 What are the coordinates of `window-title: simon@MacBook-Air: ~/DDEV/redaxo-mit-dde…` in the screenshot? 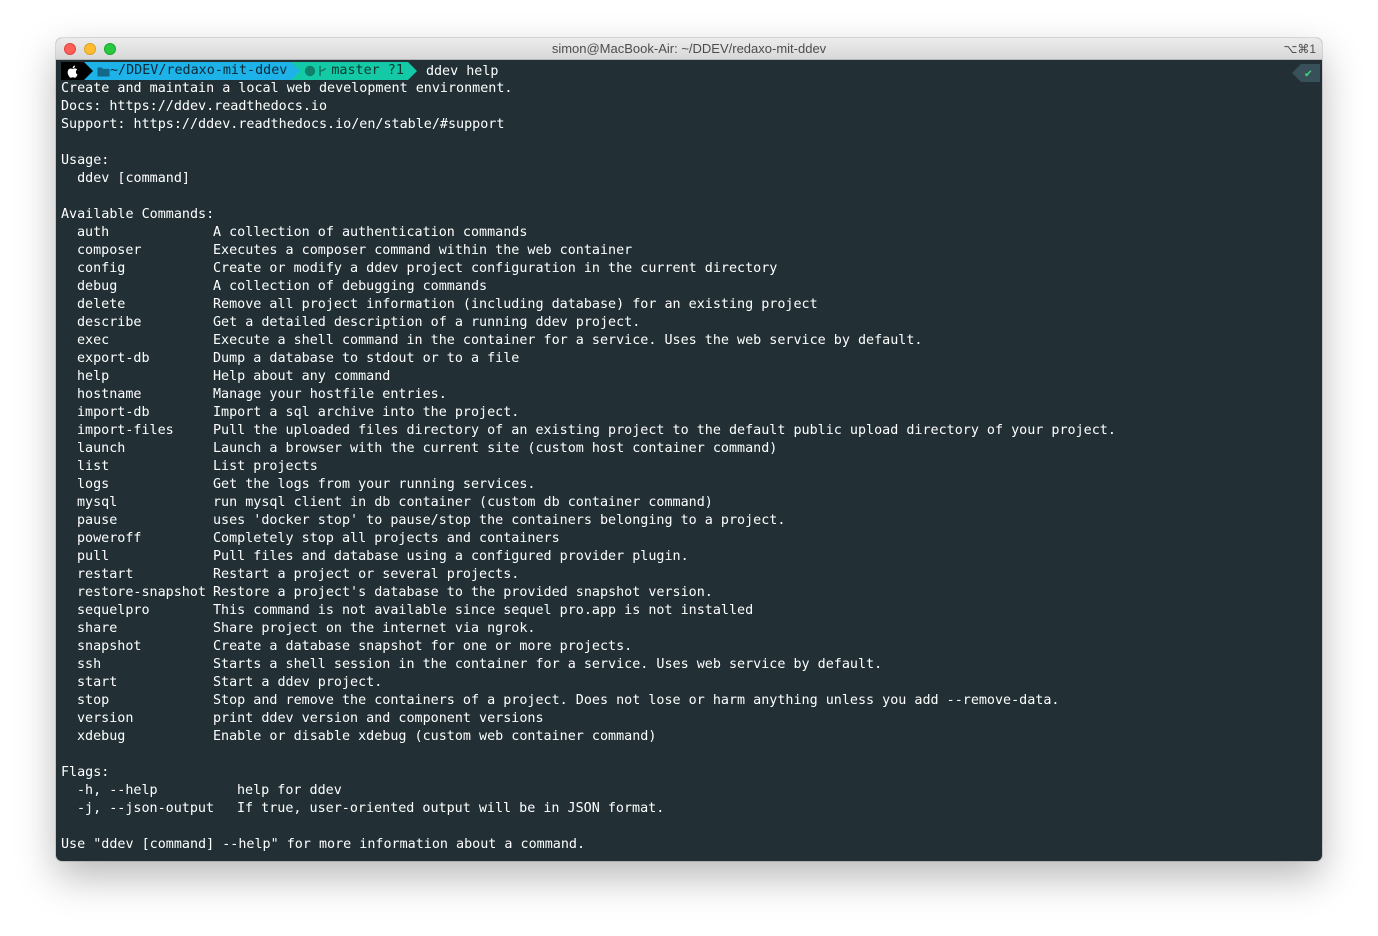 It's located at (689, 48).